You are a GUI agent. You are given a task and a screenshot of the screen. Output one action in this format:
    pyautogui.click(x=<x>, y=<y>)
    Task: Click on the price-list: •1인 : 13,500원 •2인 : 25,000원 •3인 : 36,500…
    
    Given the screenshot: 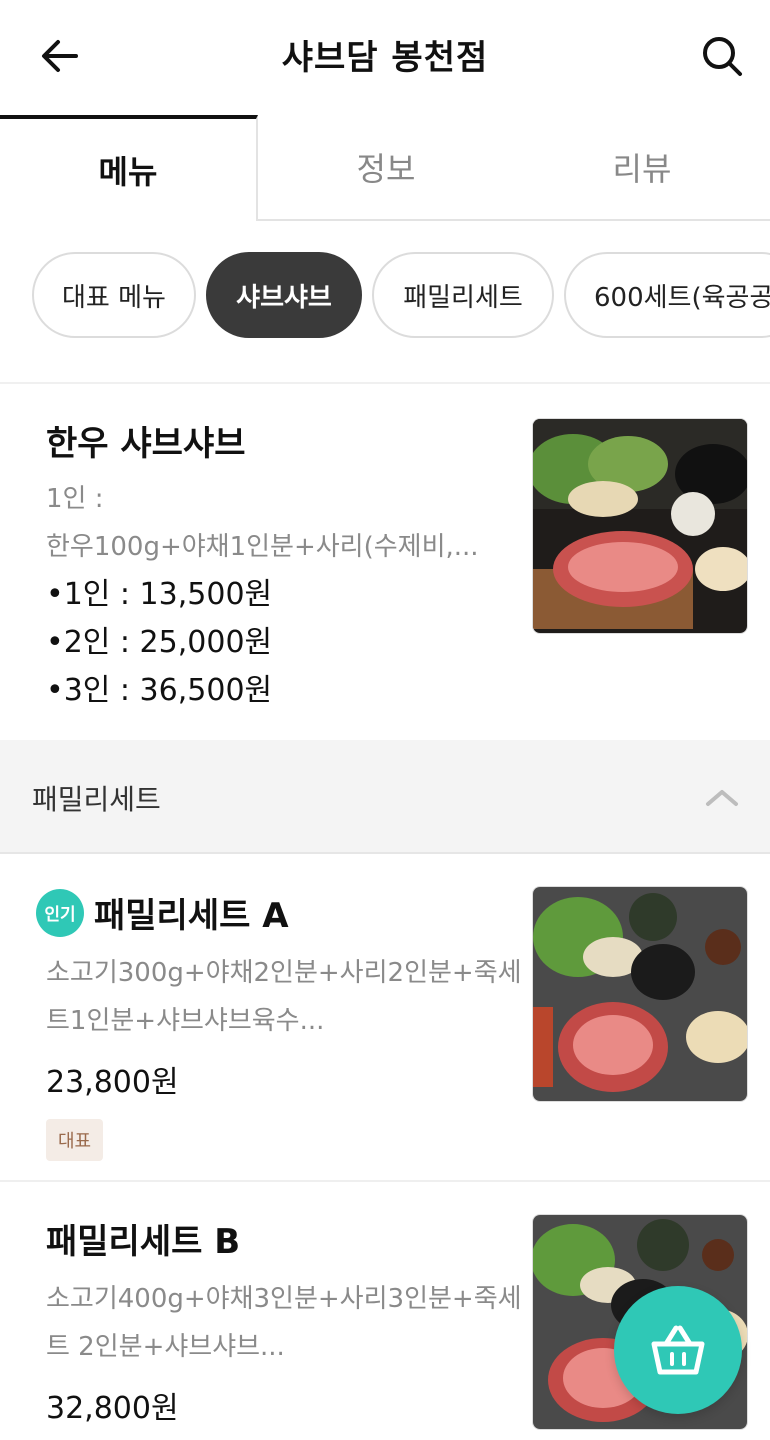 What is the action you would take?
    pyautogui.click(x=281, y=643)
    